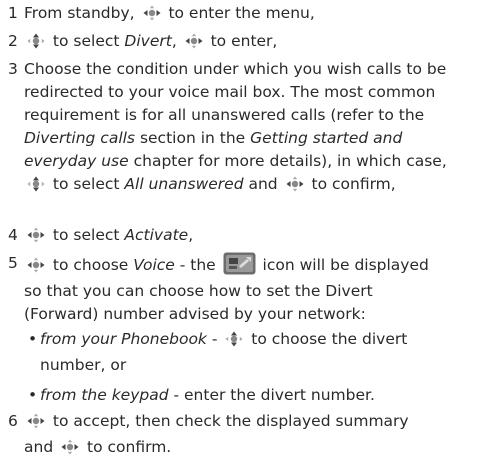 This screenshot has width=478, height=462. I want to click on step-number: 1, so click(13, 13).